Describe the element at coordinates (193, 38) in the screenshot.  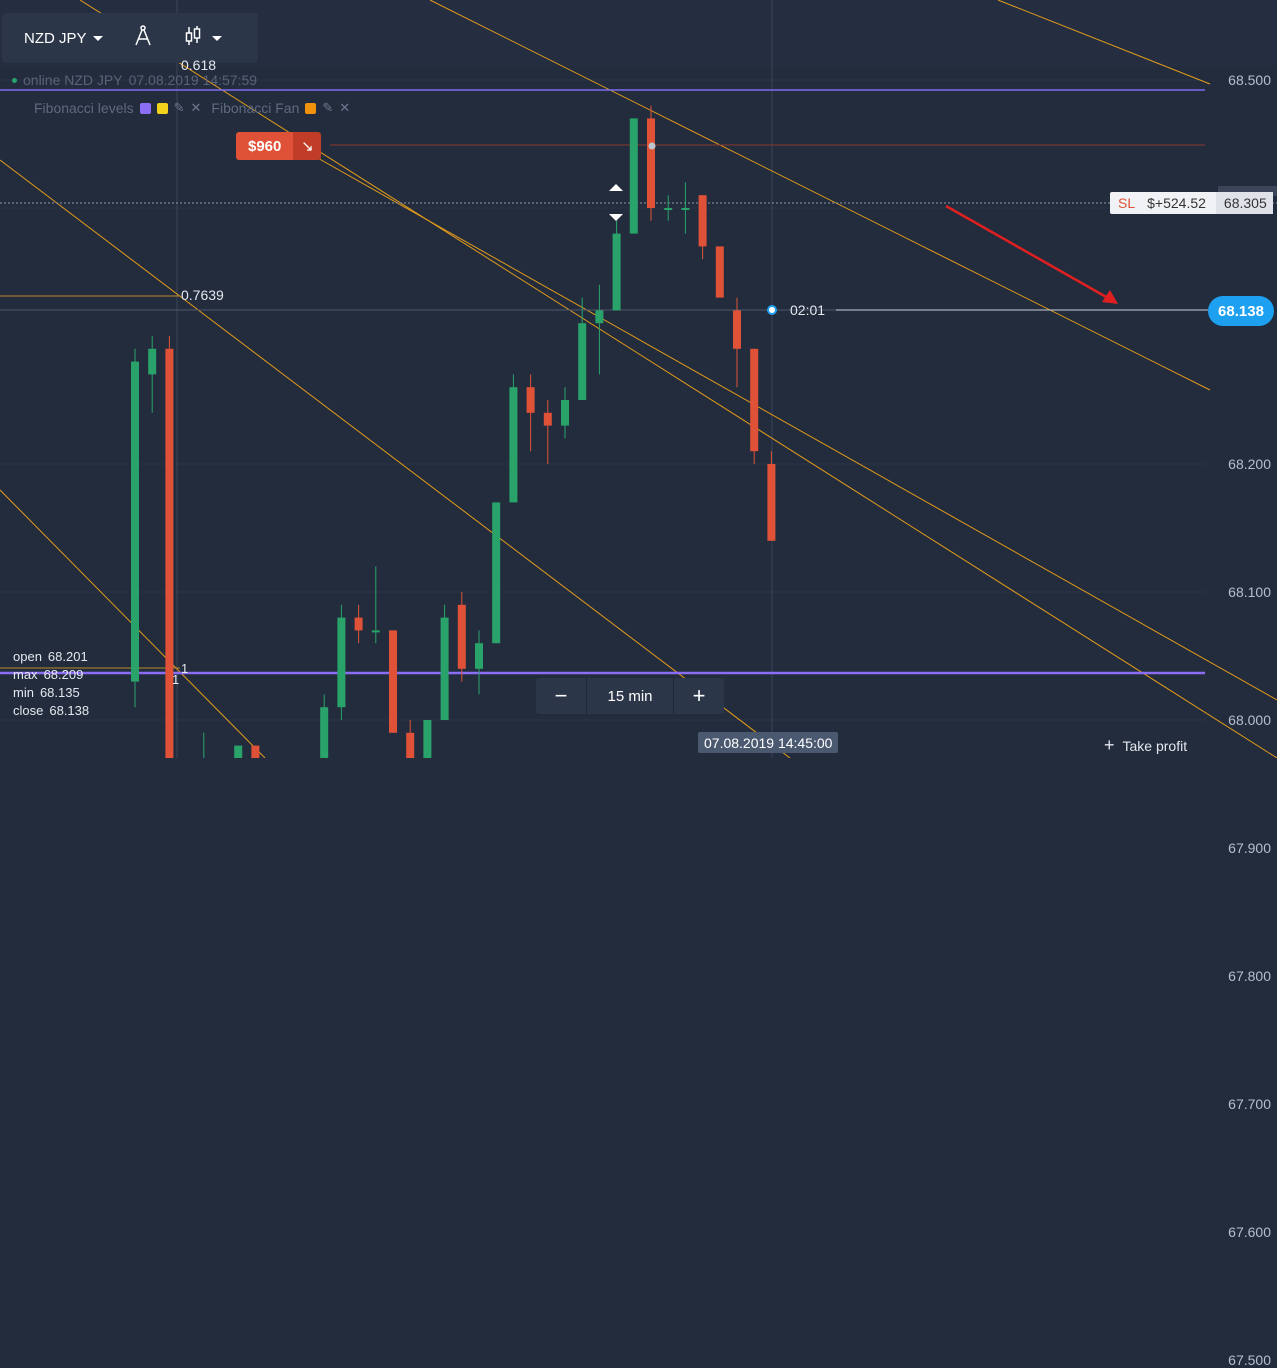
I see `candlestick-icon` at that location.